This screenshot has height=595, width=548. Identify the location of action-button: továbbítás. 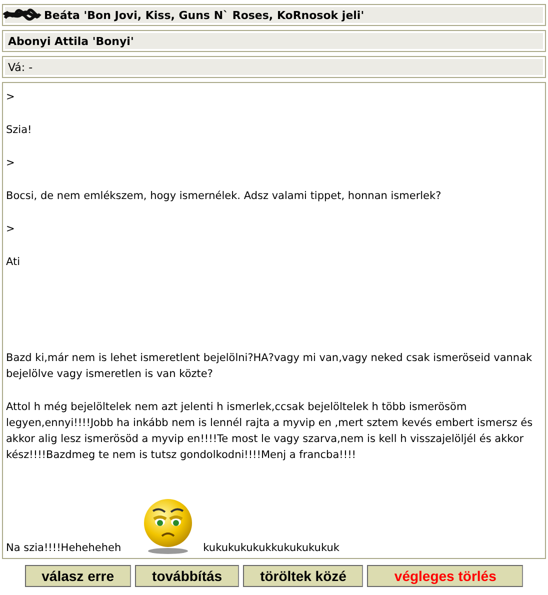
(187, 576).